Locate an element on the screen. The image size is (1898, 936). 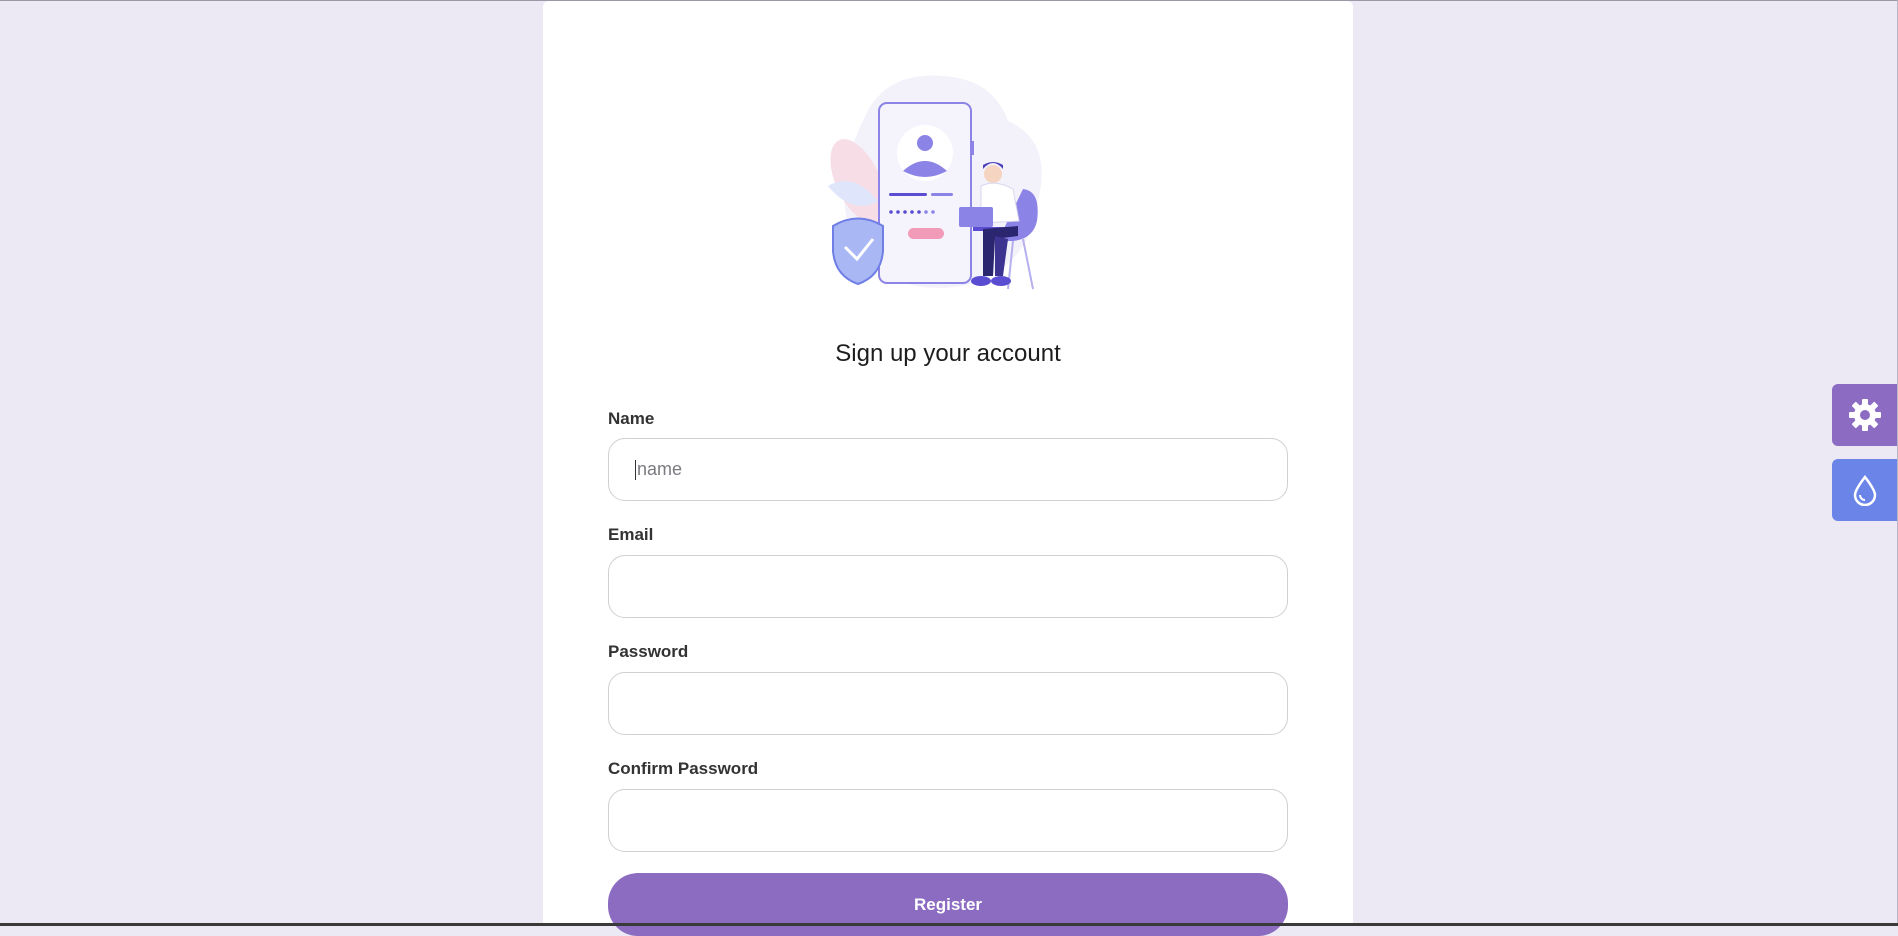
name-input: name is located at coordinates (948, 469).